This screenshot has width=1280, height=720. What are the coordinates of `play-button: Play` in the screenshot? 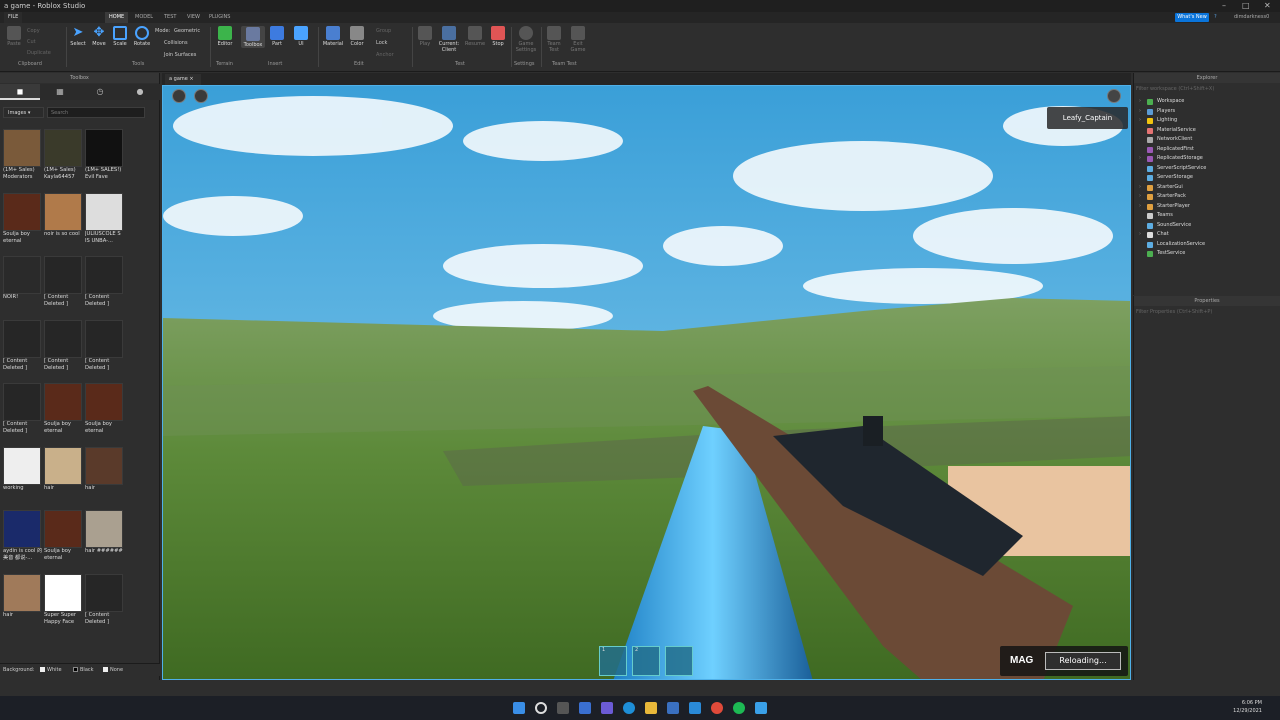 It's located at (425, 36).